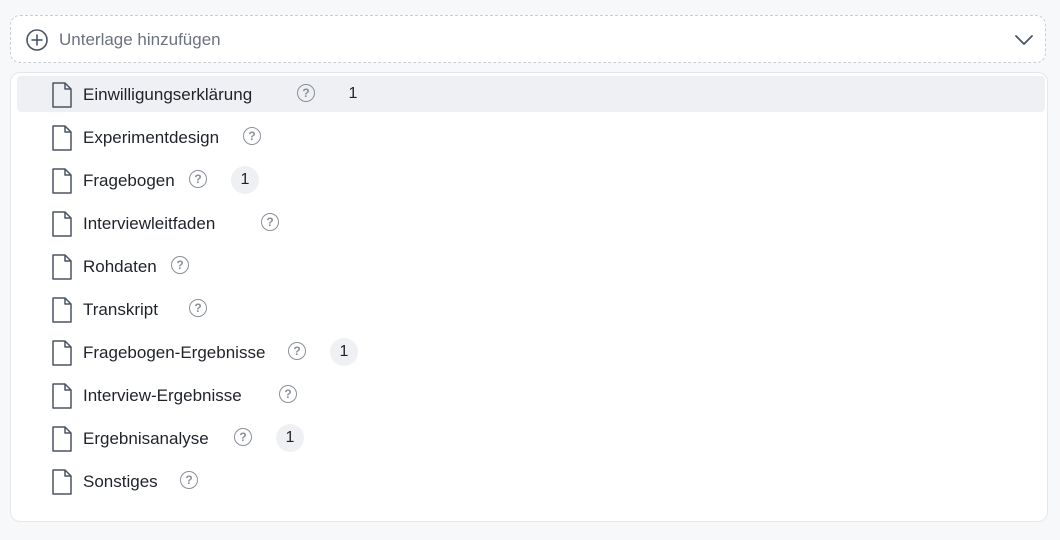 Image resolution: width=1060 pixels, height=540 pixels. What do you see at coordinates (528, 39) in the screenshot?
I see `add-document-dropdown: Unterlage hinzufügen` at bounding box center [528, 39].